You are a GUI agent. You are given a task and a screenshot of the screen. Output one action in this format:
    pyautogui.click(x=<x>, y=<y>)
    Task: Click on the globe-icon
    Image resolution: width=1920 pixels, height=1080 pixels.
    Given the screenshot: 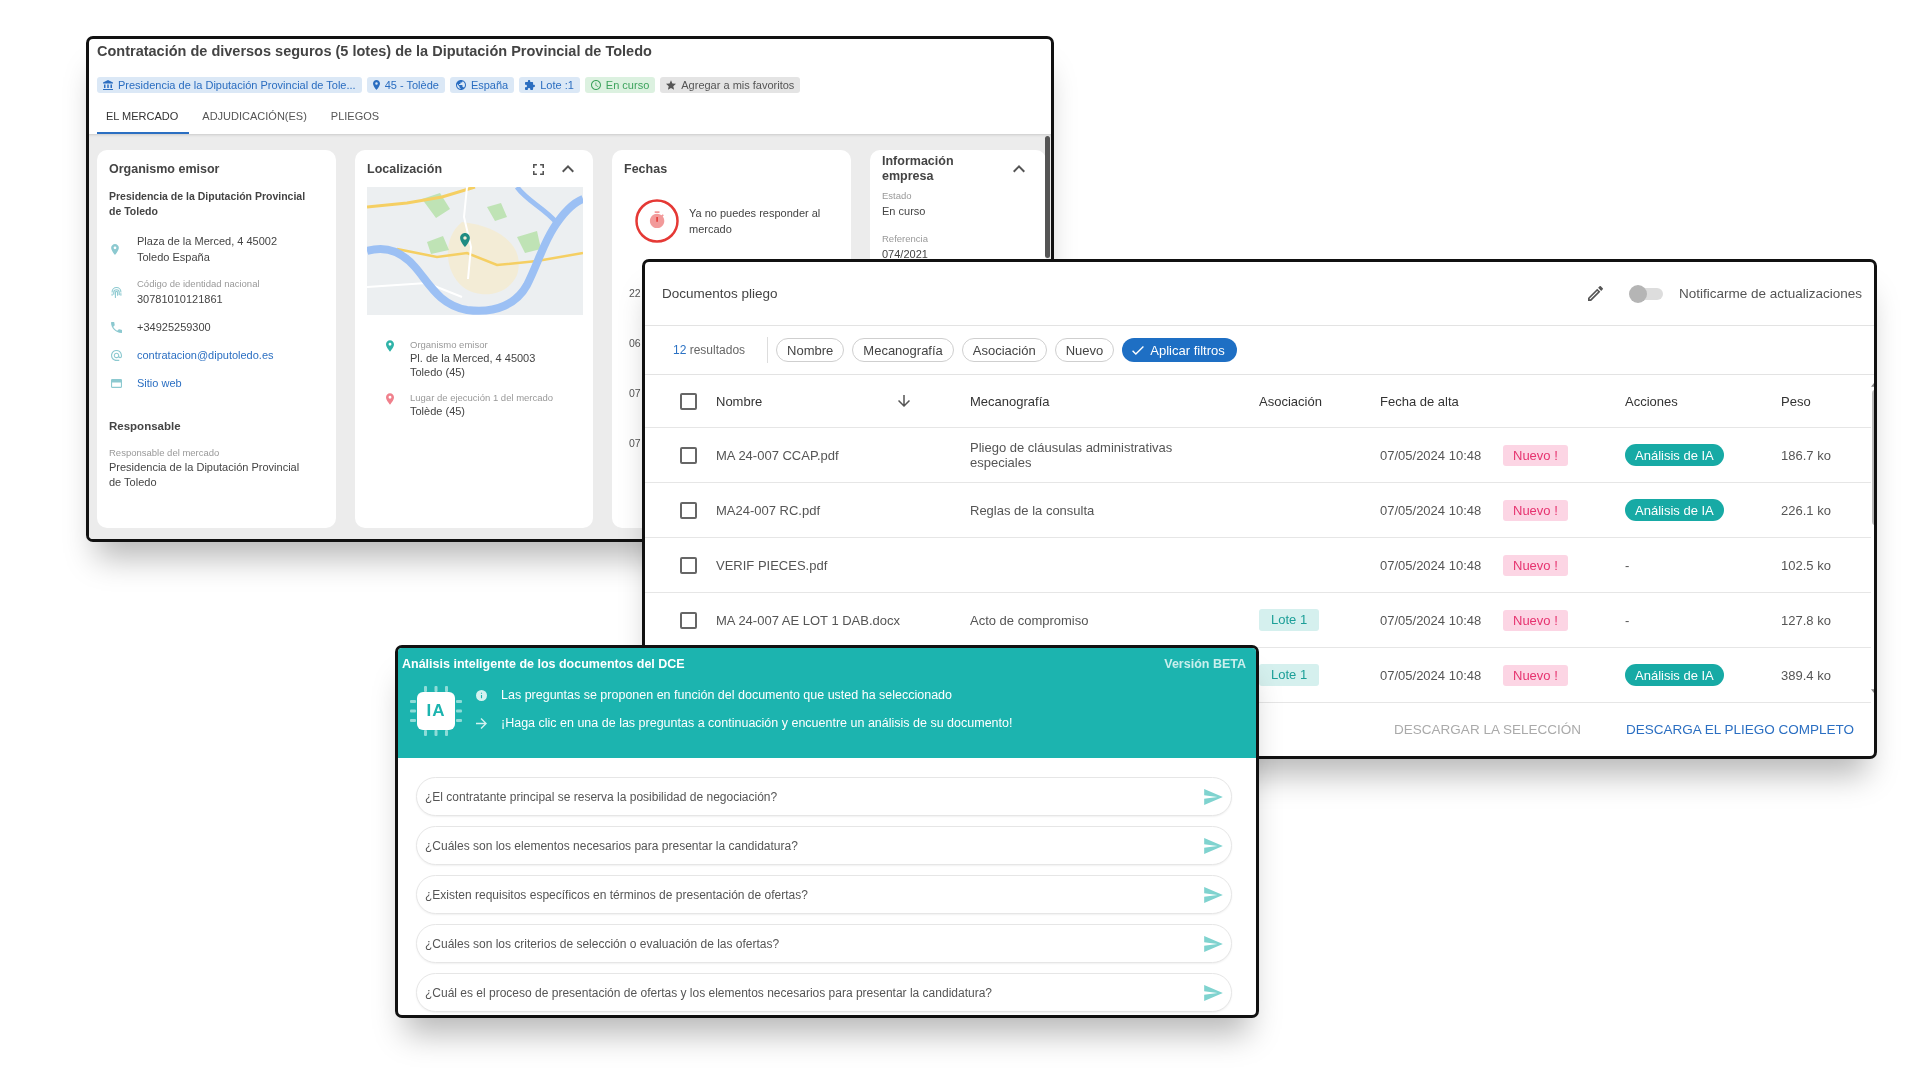 What is the action you would take?
    pyautogui.click(x=460, y=85)
    